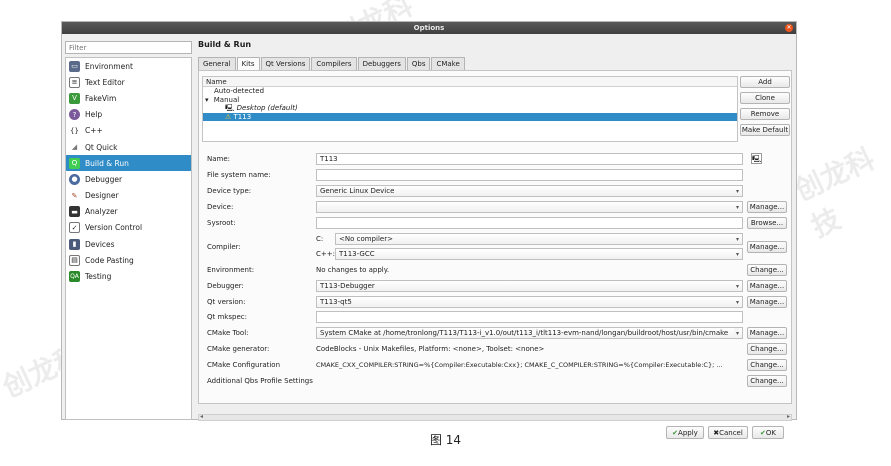 The width and height of the screenshot is (891, 466). What do you see at coordinates (267, 108) in the screenshot?
I see `tree-row-label: Desktop (default)` at bounding box center [267, 108].